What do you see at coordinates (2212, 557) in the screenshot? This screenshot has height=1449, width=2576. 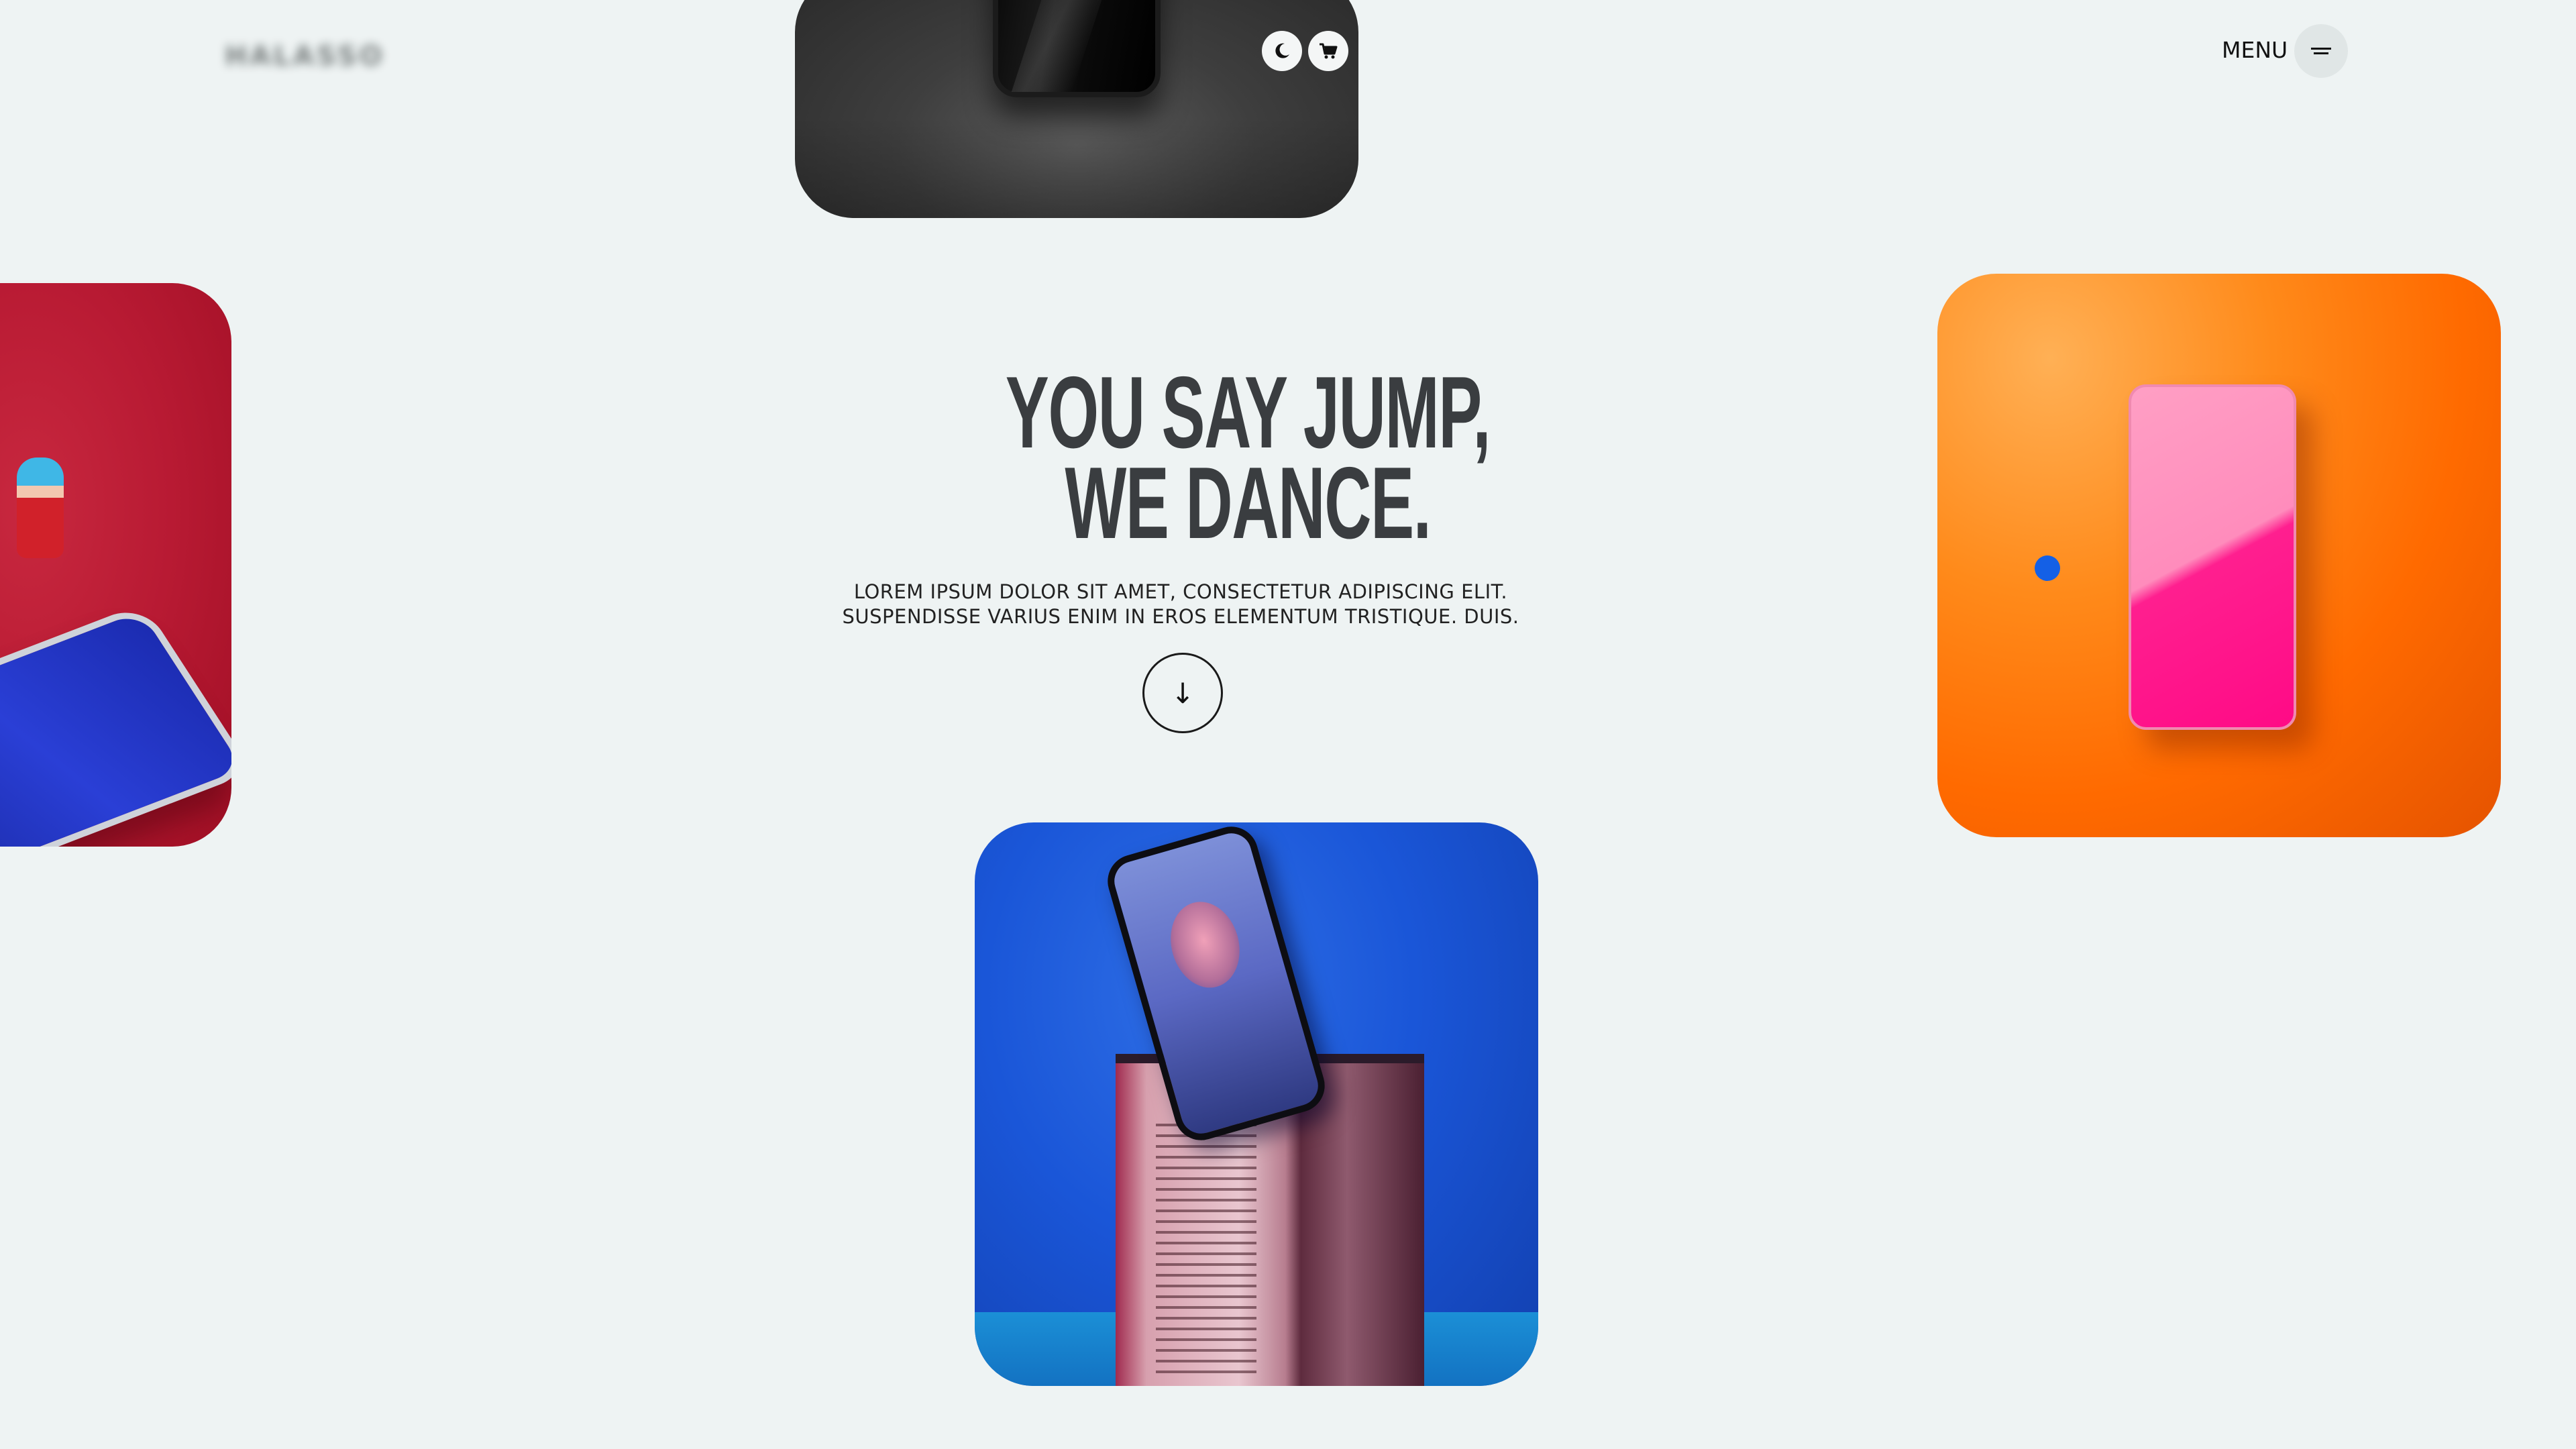 I see `pink-phone-image` at bounding box center [2212, 557].